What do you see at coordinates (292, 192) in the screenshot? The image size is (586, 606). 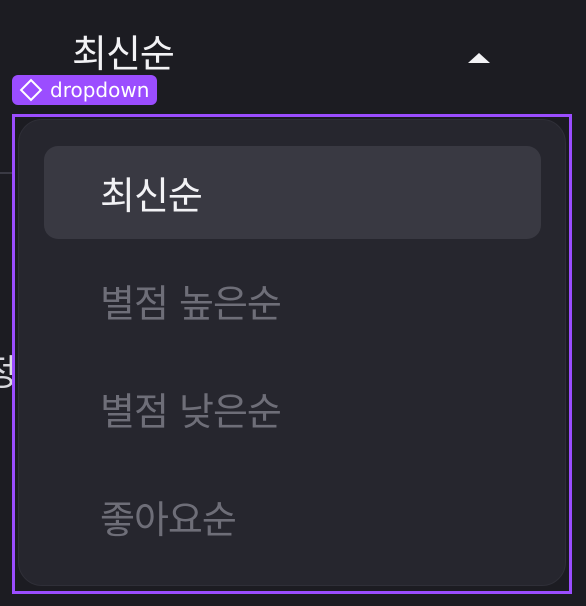 I see `sort-option-latest: 최신순` at bounding box center [292, 192].